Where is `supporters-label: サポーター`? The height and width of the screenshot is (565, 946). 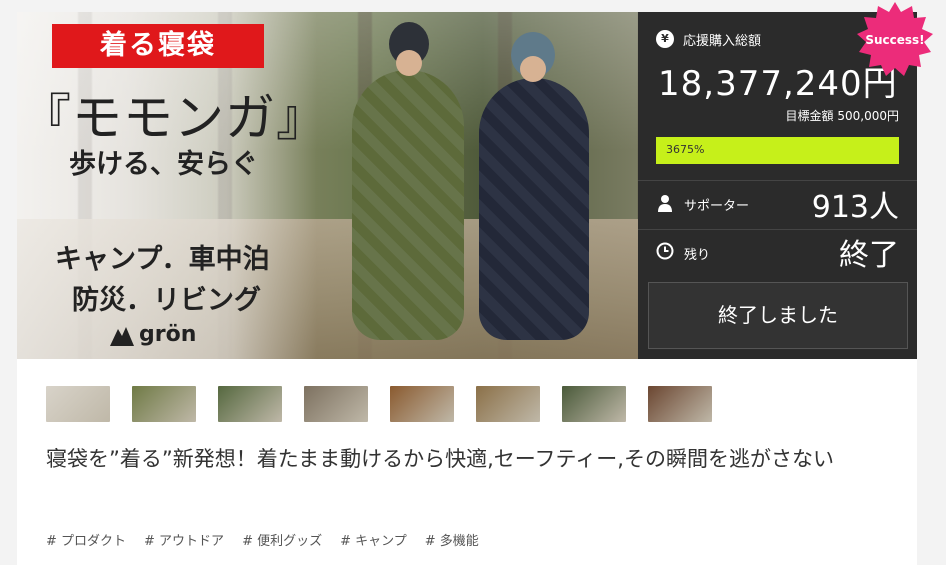 supporters-label: サポーター is located at coordinates (717, 206).